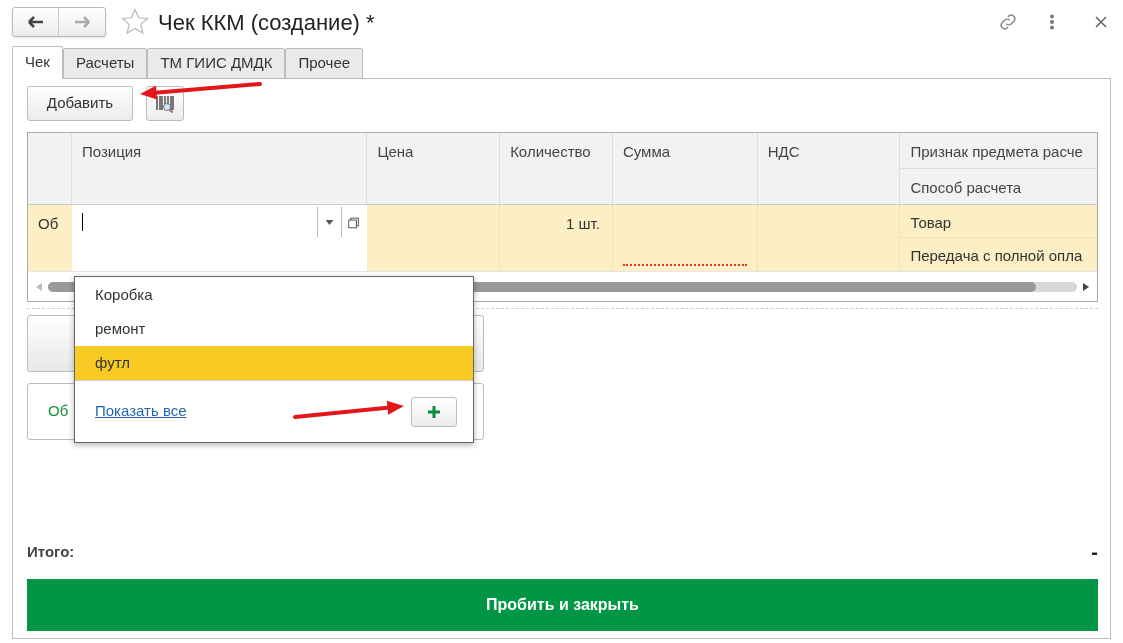 Image resolution: width=1123 pixels, height=643 pixels. Describe the element at coordinates (783, 151) in the screenshot. I see `column-header: НДС` at that location.